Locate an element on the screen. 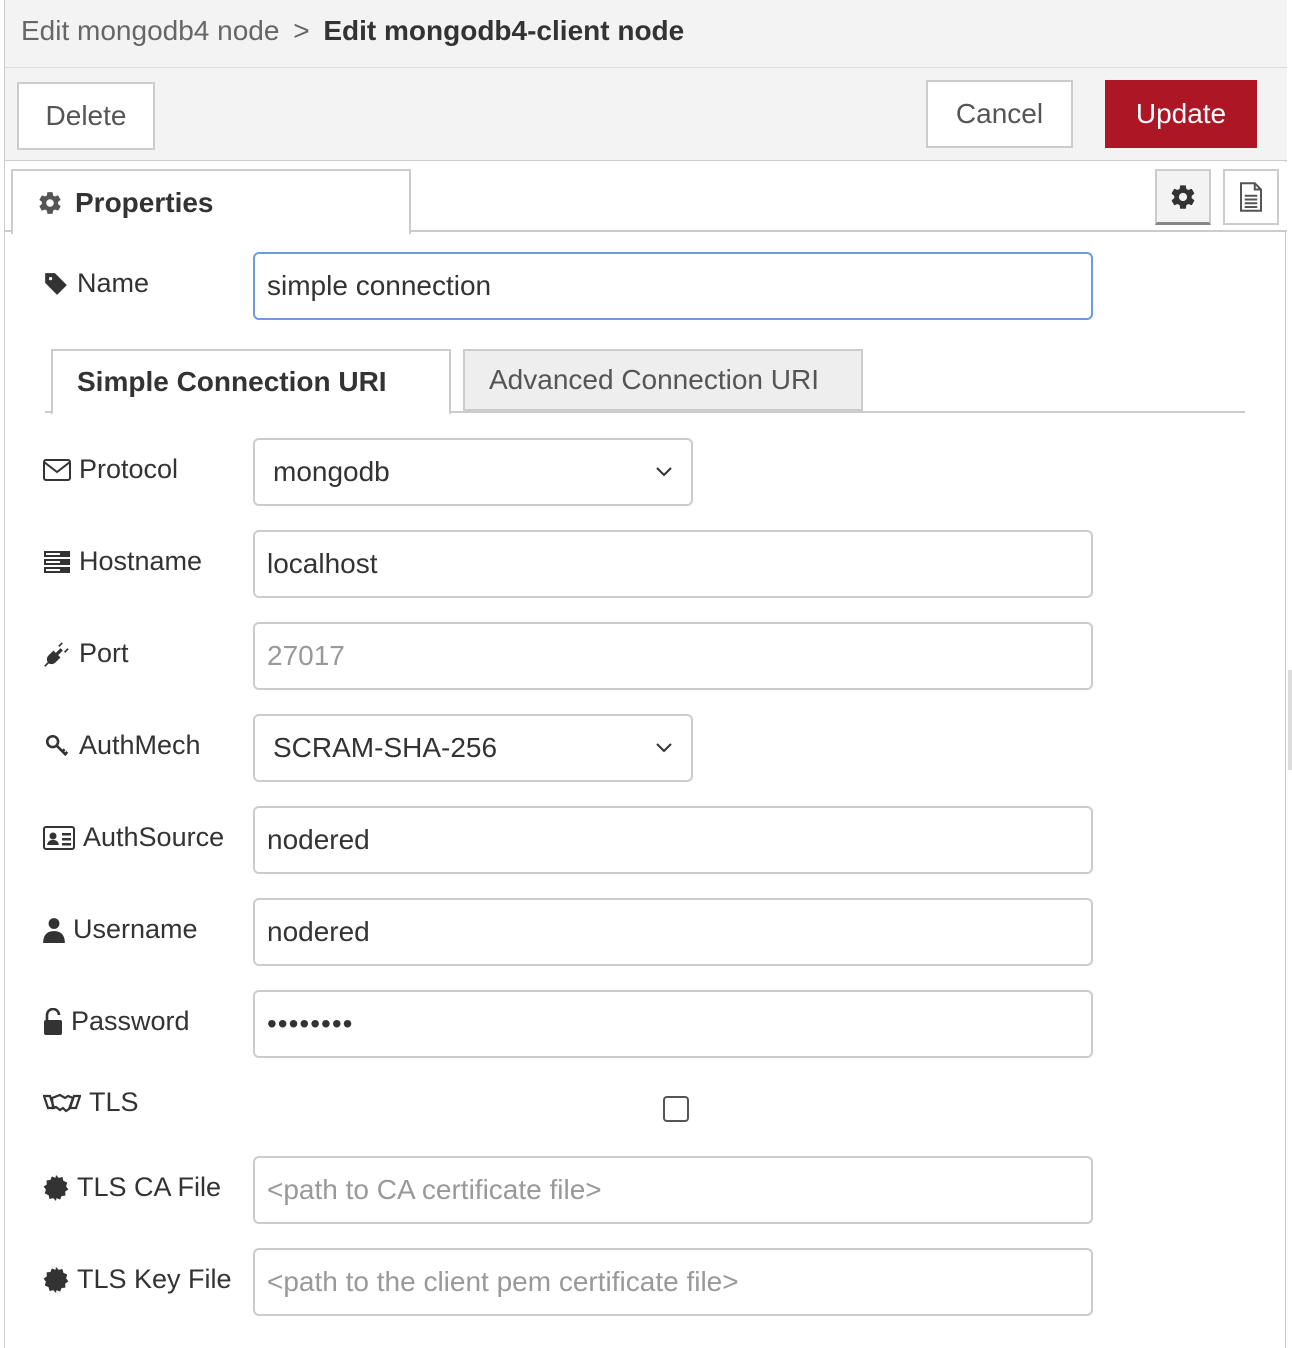 The image size is (1292, 1348). tls-key-file-label: TLS Key File is located at coordinates (137, 1279).